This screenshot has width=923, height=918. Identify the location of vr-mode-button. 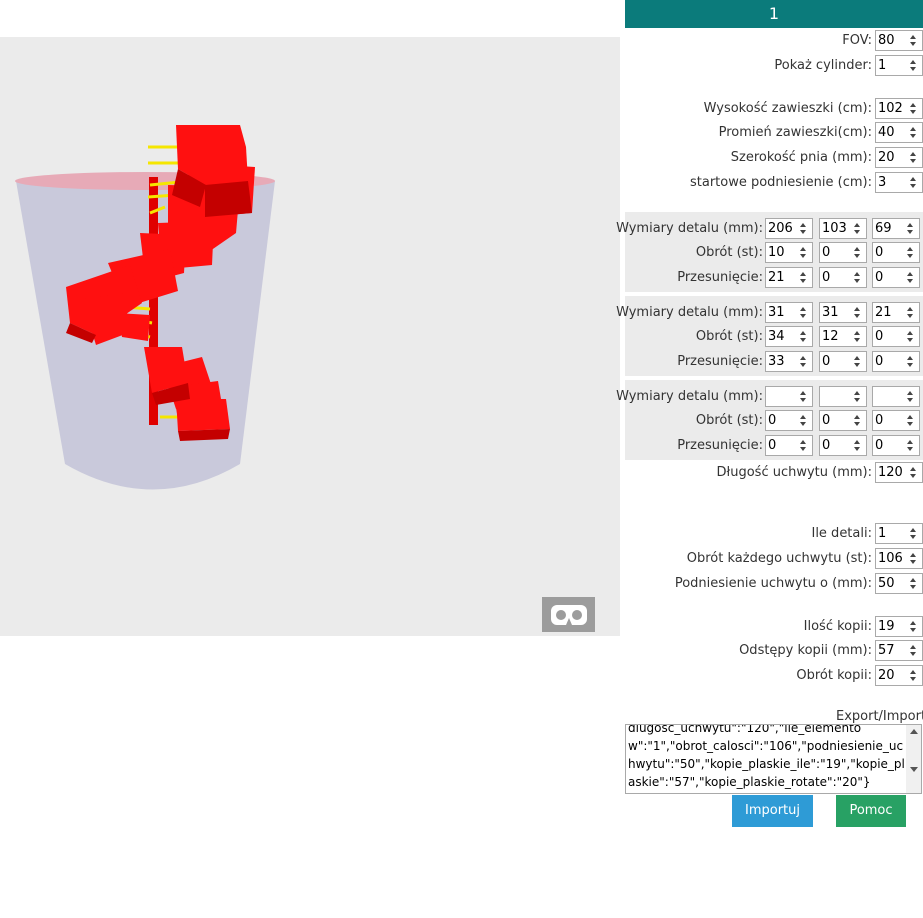
(568, 614).